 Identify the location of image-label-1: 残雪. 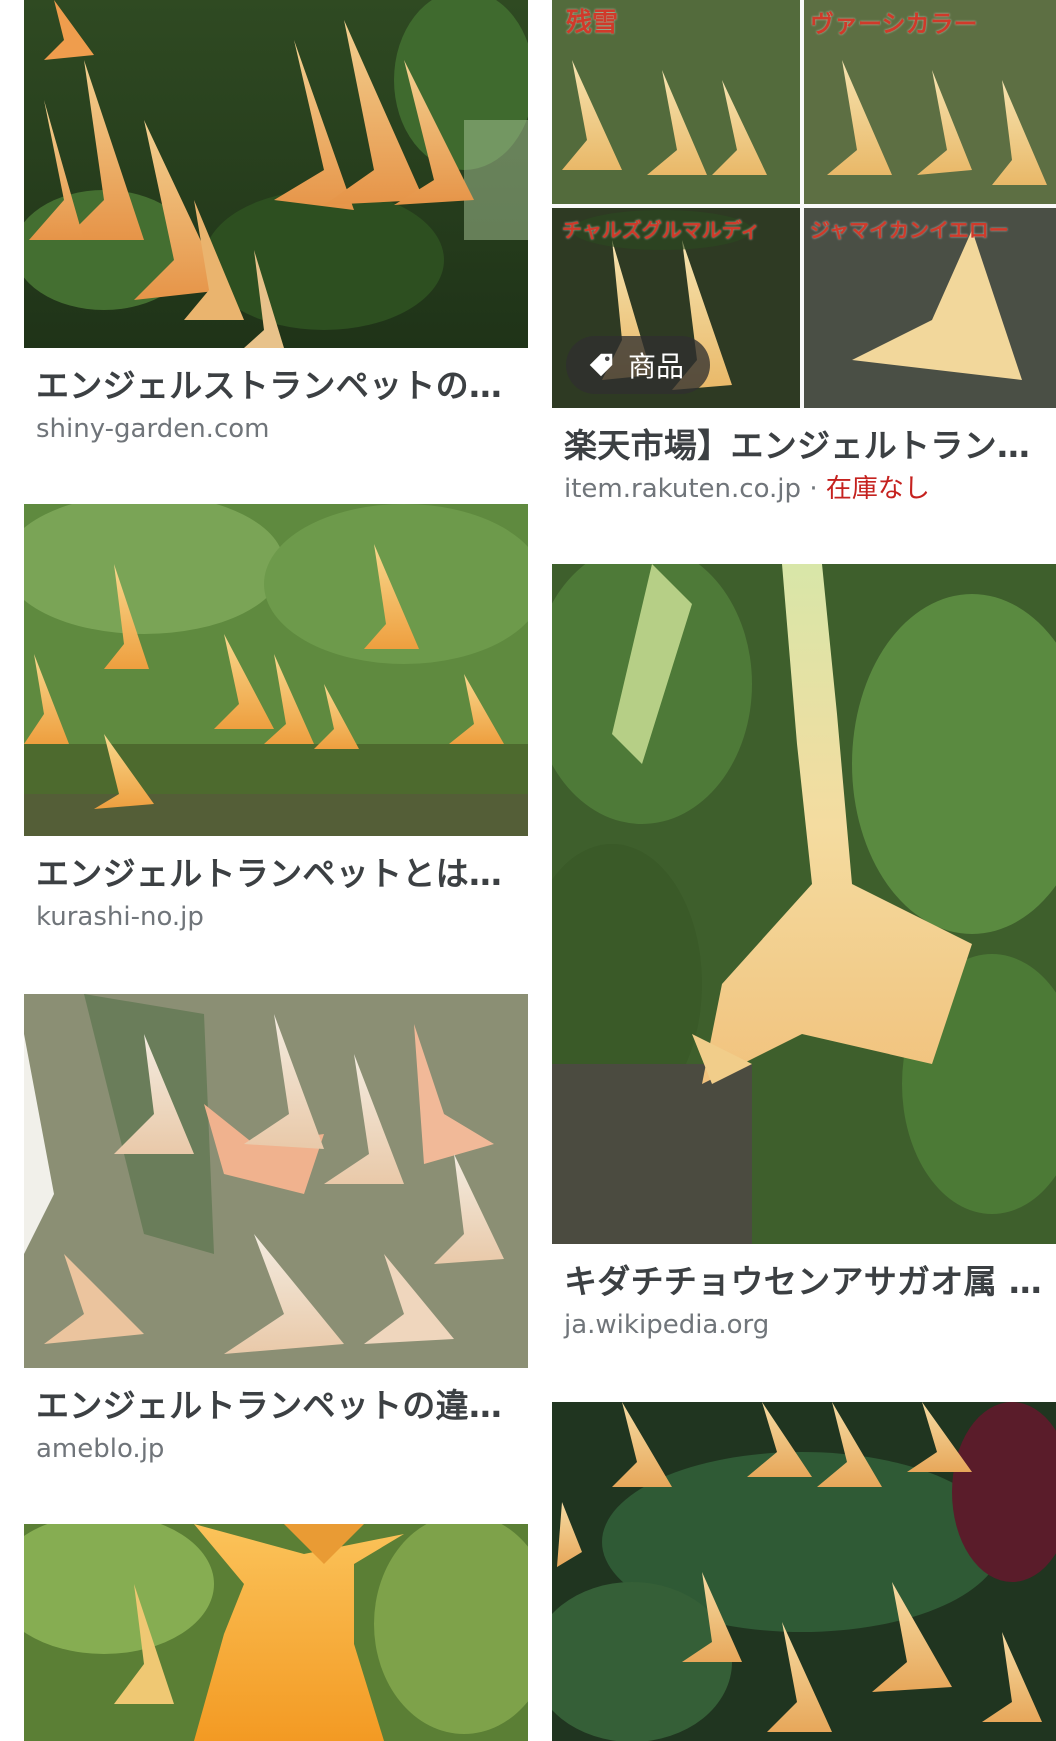
(592, 23).